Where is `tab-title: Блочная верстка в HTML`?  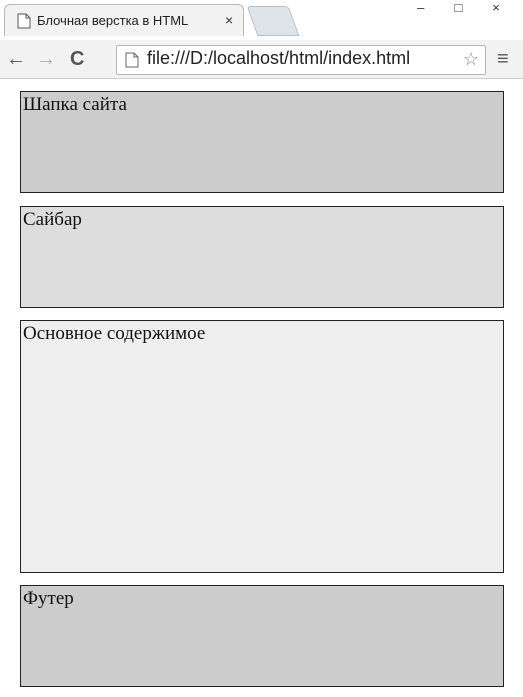
tab-title: Блочная верстка в HTML is located at coordinates (113, 20).